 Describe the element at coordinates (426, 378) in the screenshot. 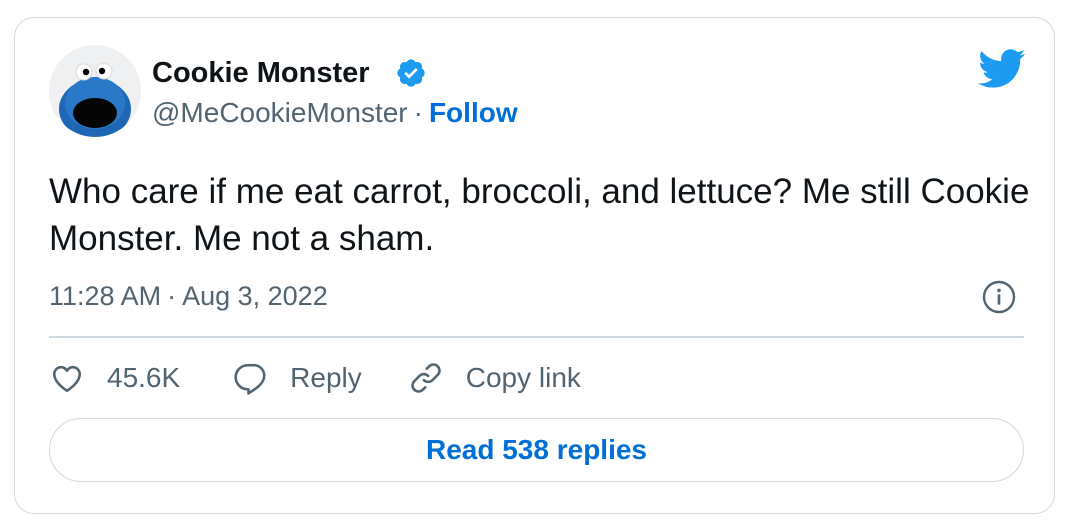

I see `link-icon` at that location.